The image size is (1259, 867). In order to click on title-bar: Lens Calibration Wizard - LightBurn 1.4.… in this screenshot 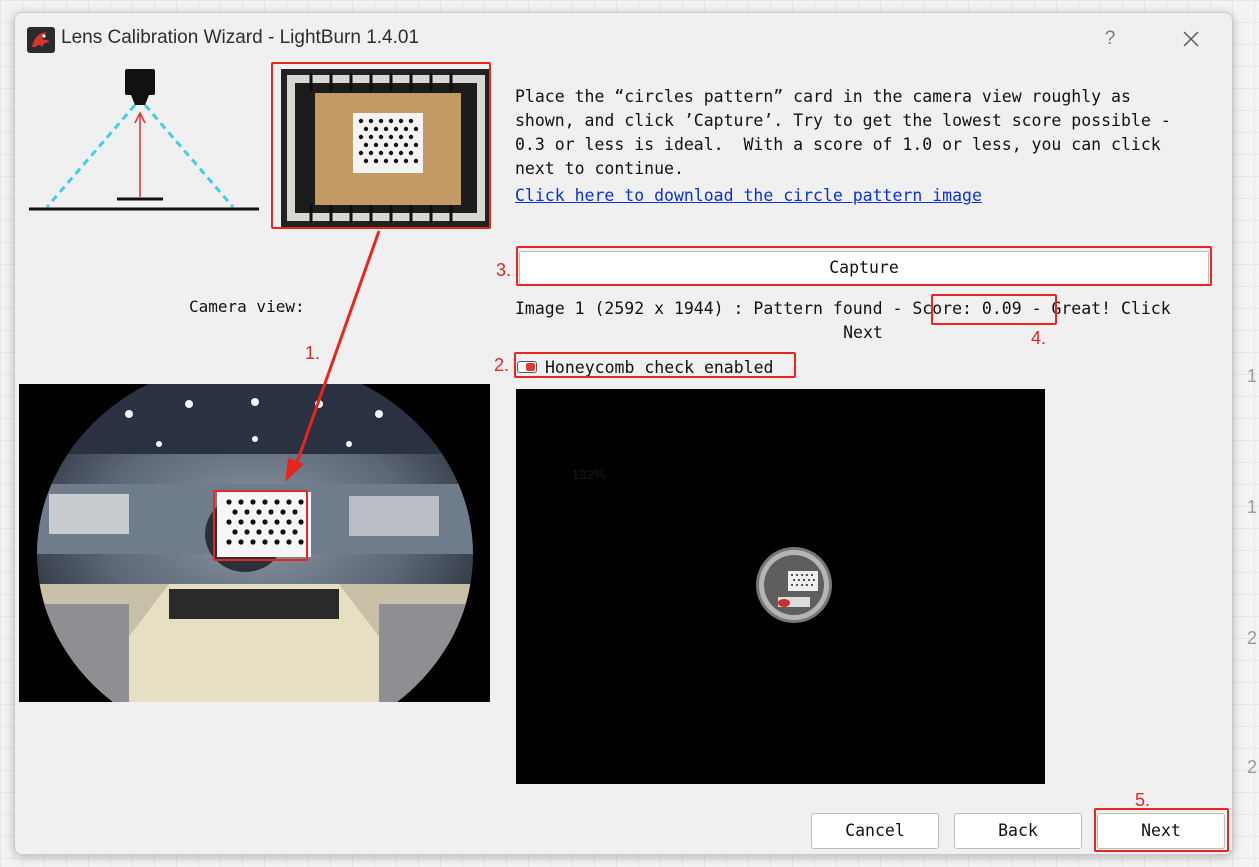, I will do `click(623, 39)`.